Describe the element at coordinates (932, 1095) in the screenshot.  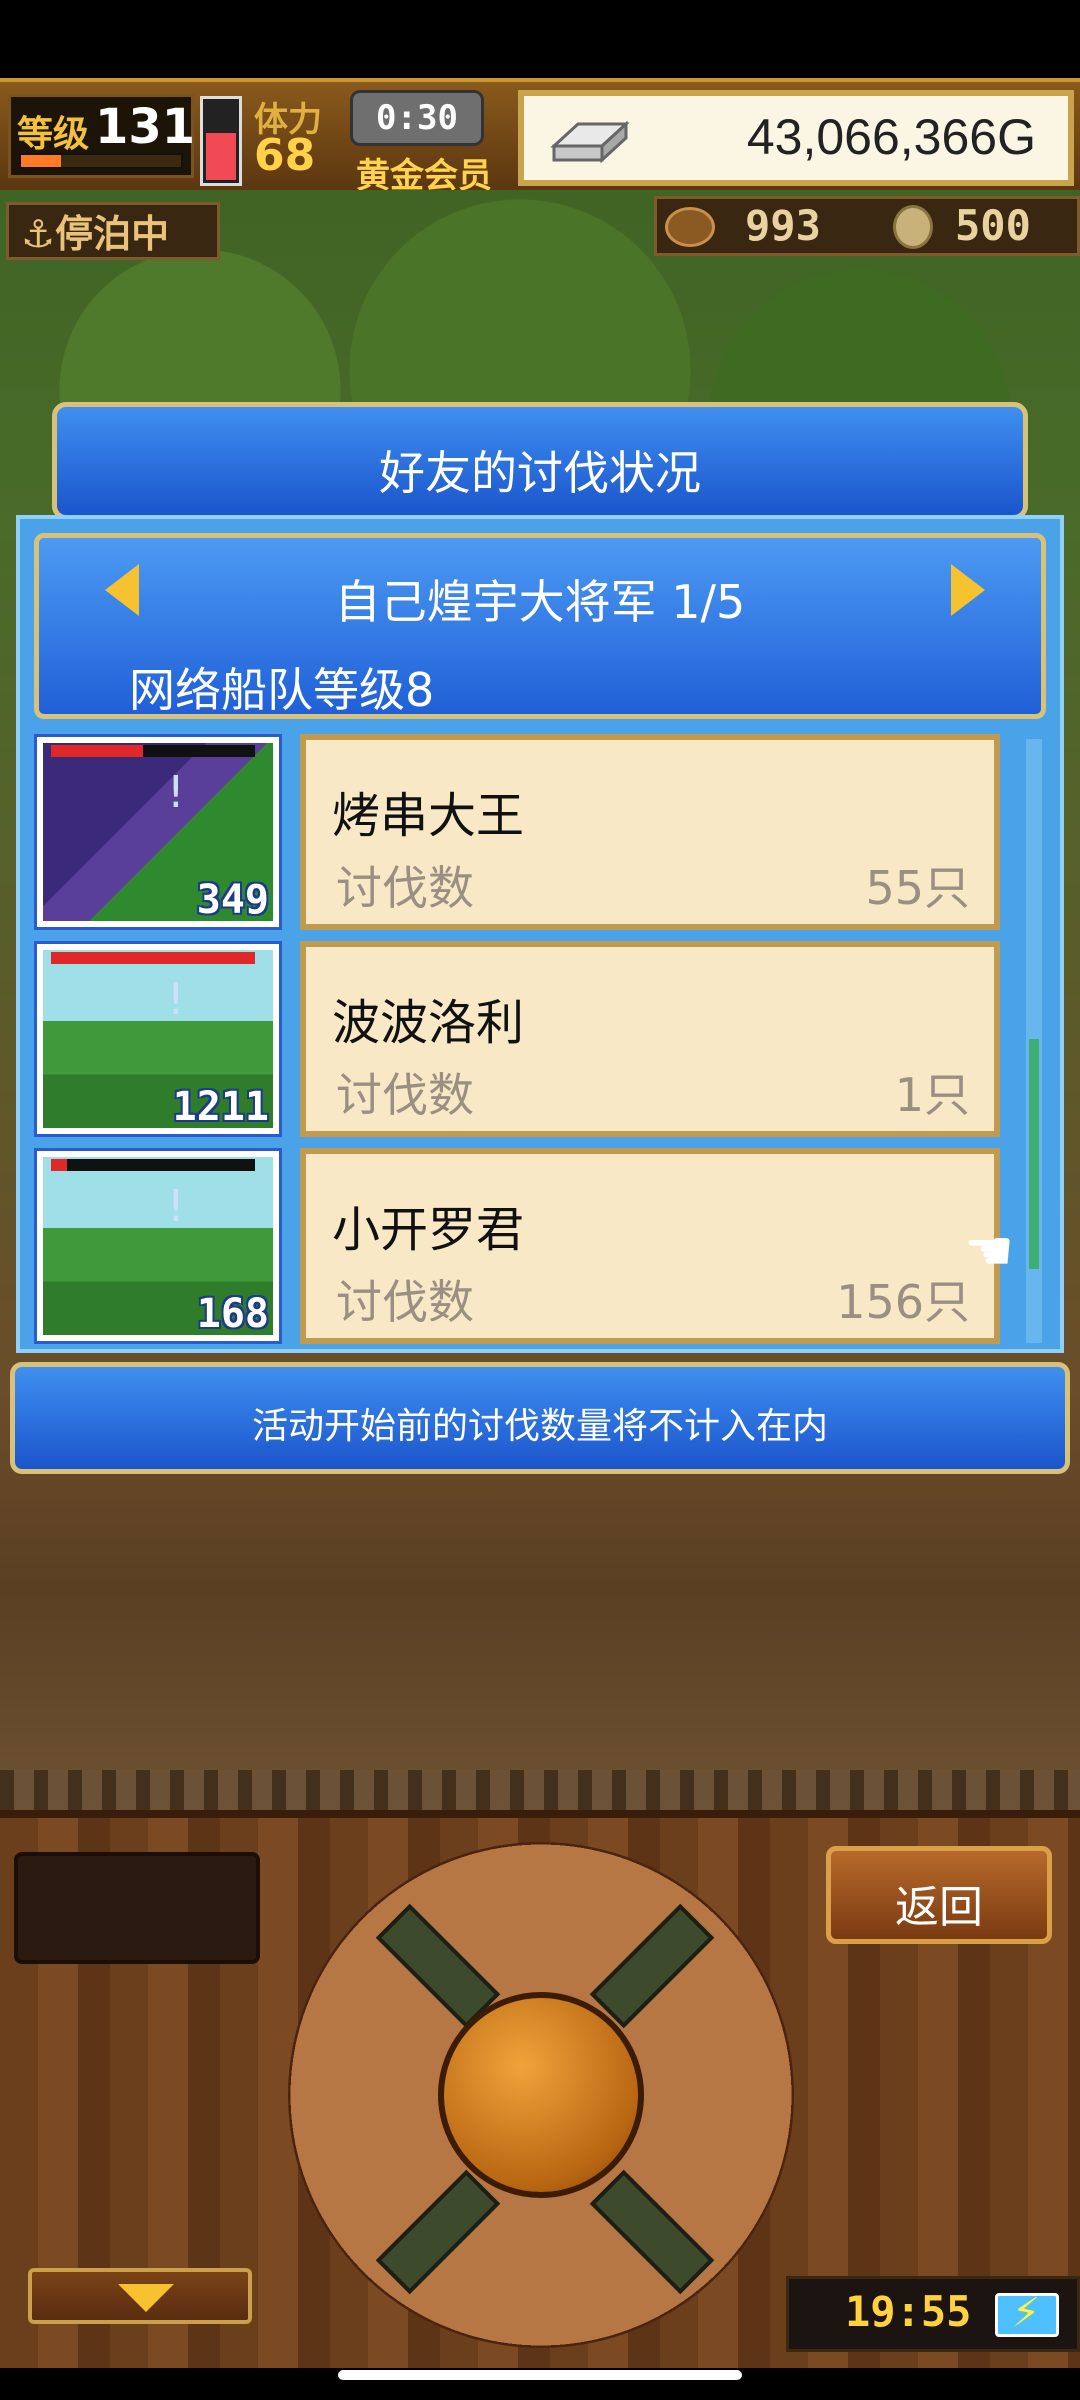
I see `kills-value: 1只` at that location.